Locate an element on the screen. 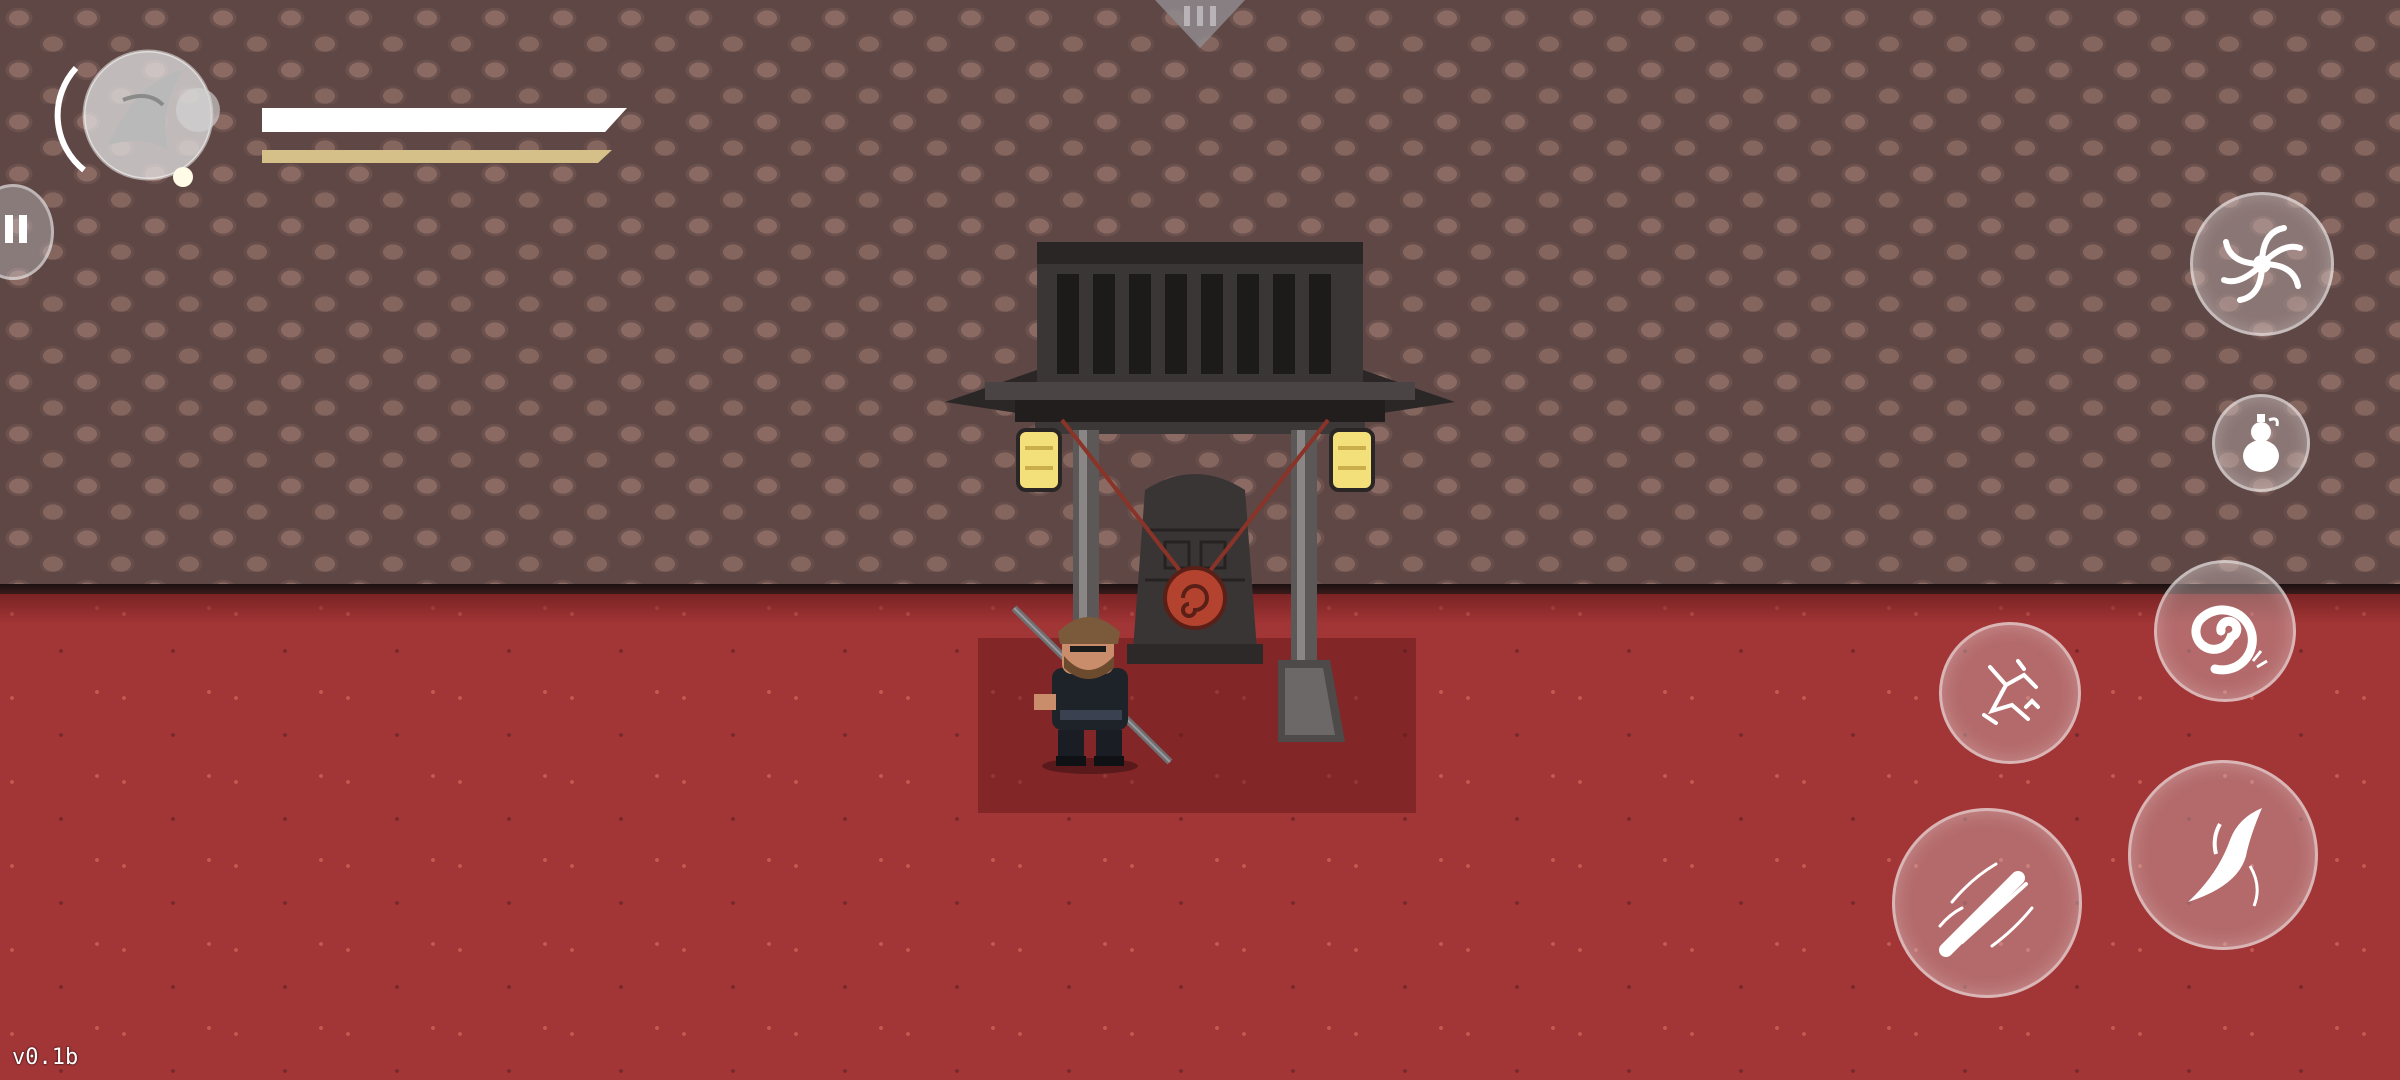 This screenshot has width=2400, height=1080. top-exit-marker is located at coordinates (1200, 24).